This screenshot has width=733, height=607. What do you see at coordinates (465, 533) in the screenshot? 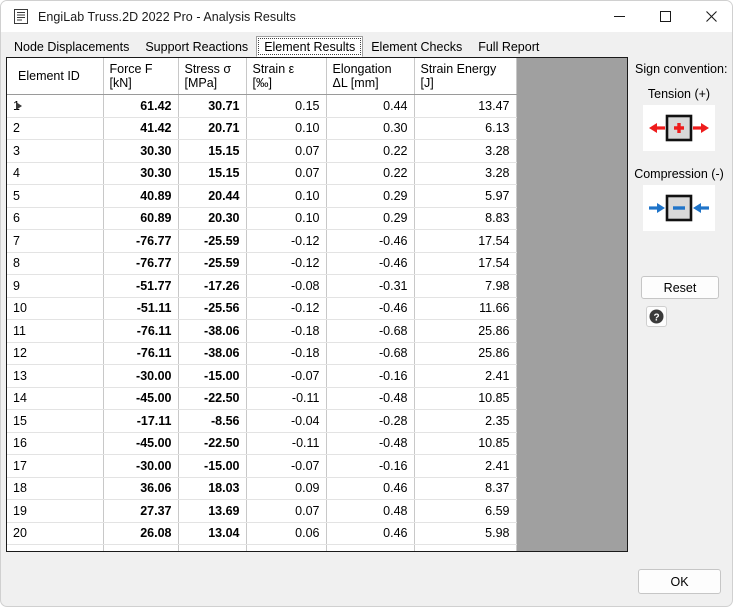
I see `cell-strain-energy: 5.98` at bounding box center [465, 533].